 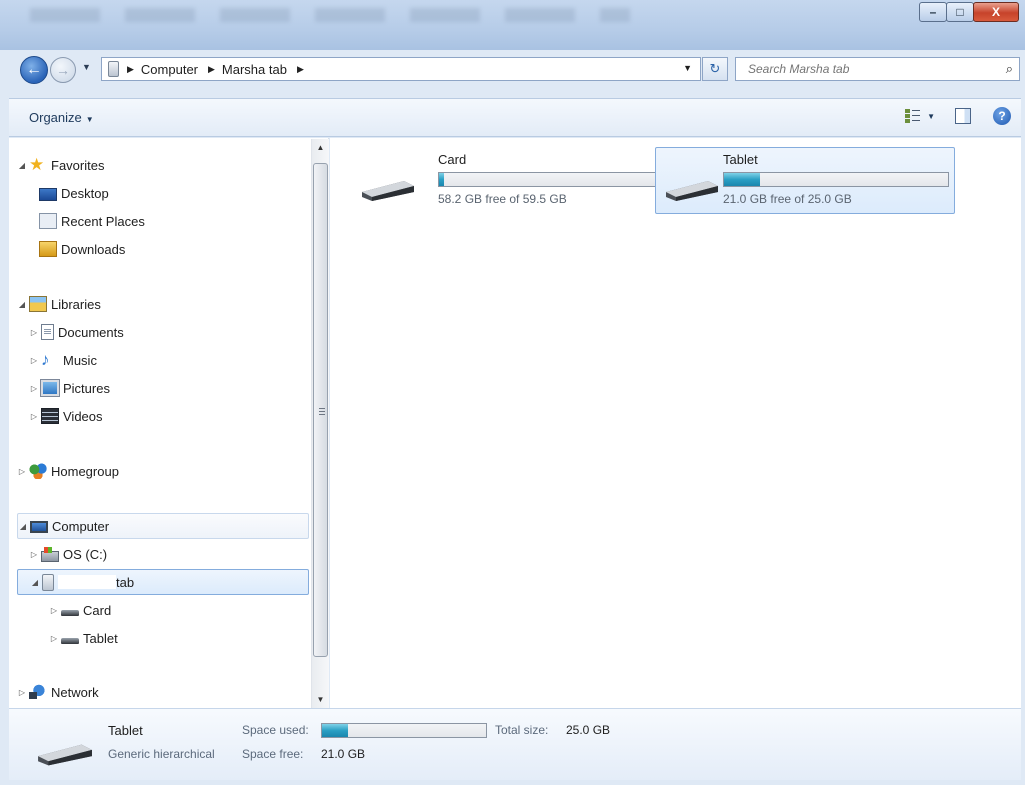 What do you see at coordinates (78, 165) in the screenshot?
I see `tree-label: Favorites` at bounding box center [78, 165].